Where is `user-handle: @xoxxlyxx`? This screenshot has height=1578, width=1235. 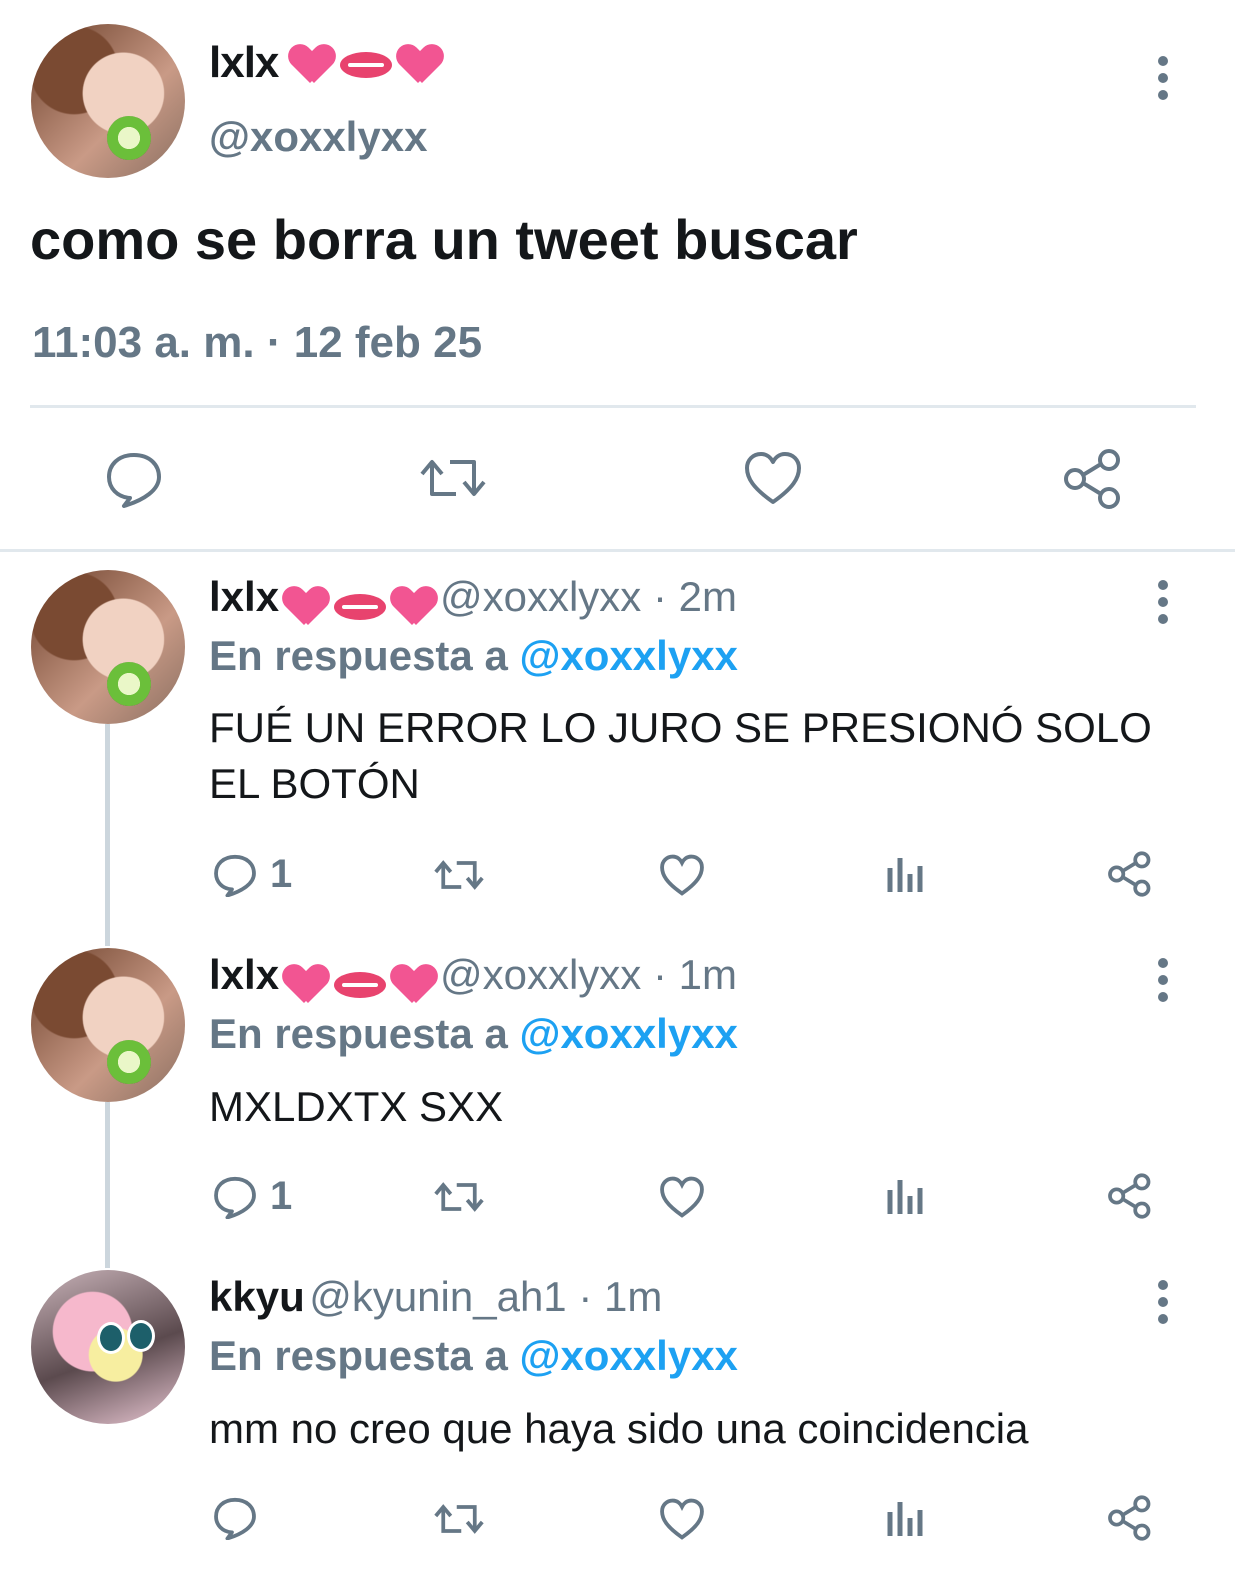
user-handle: @xoxxlyxx is located at coordinates (318, 137).